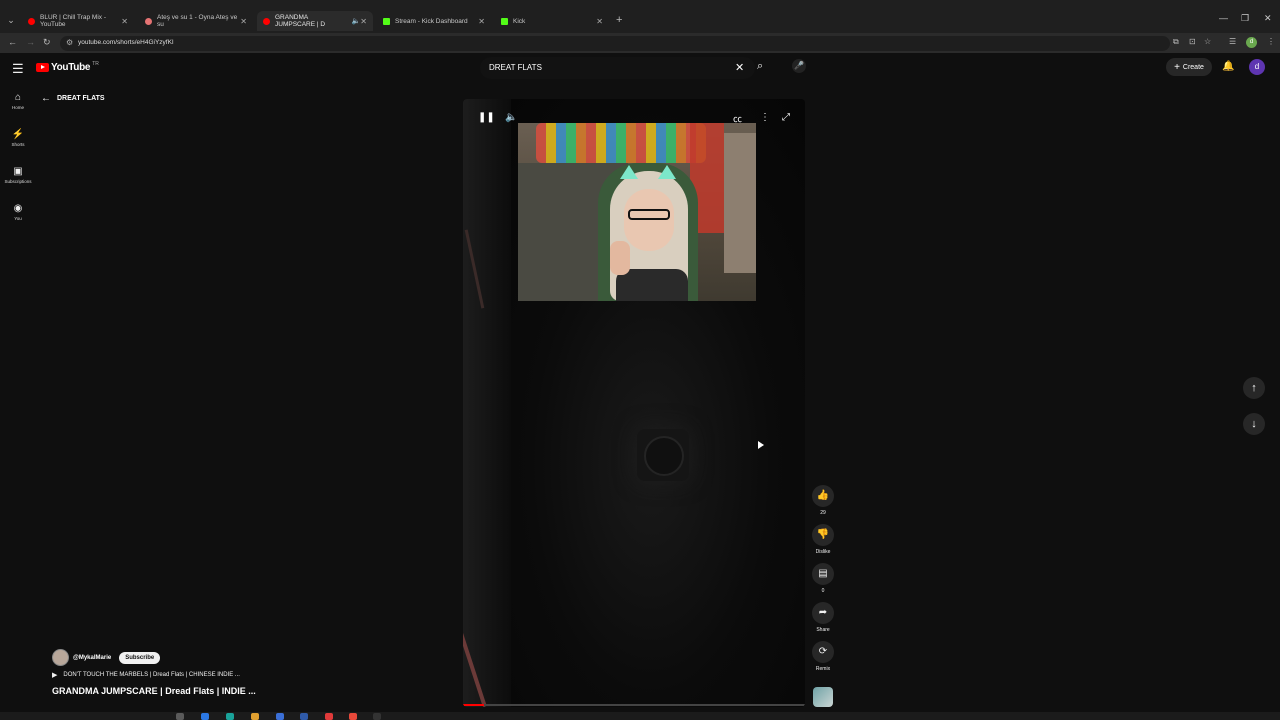  Describe the element at coordinates (18, 171) in the screenshot. I see `subscriptions-icon: ▣` at that location.